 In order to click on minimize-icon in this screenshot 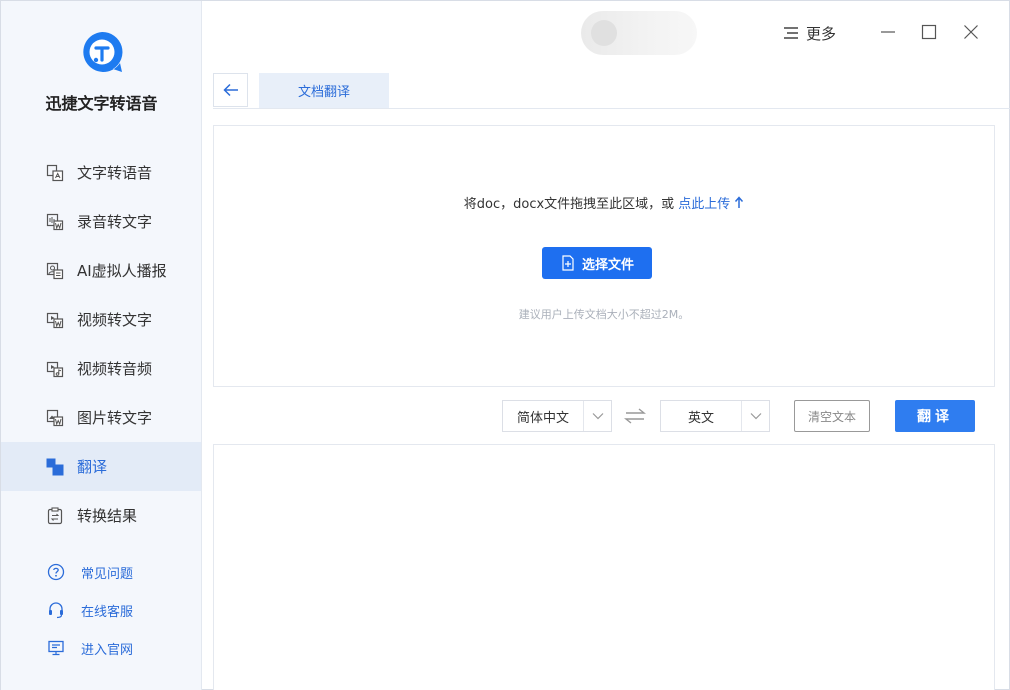, I will do `click(888, 32)`.